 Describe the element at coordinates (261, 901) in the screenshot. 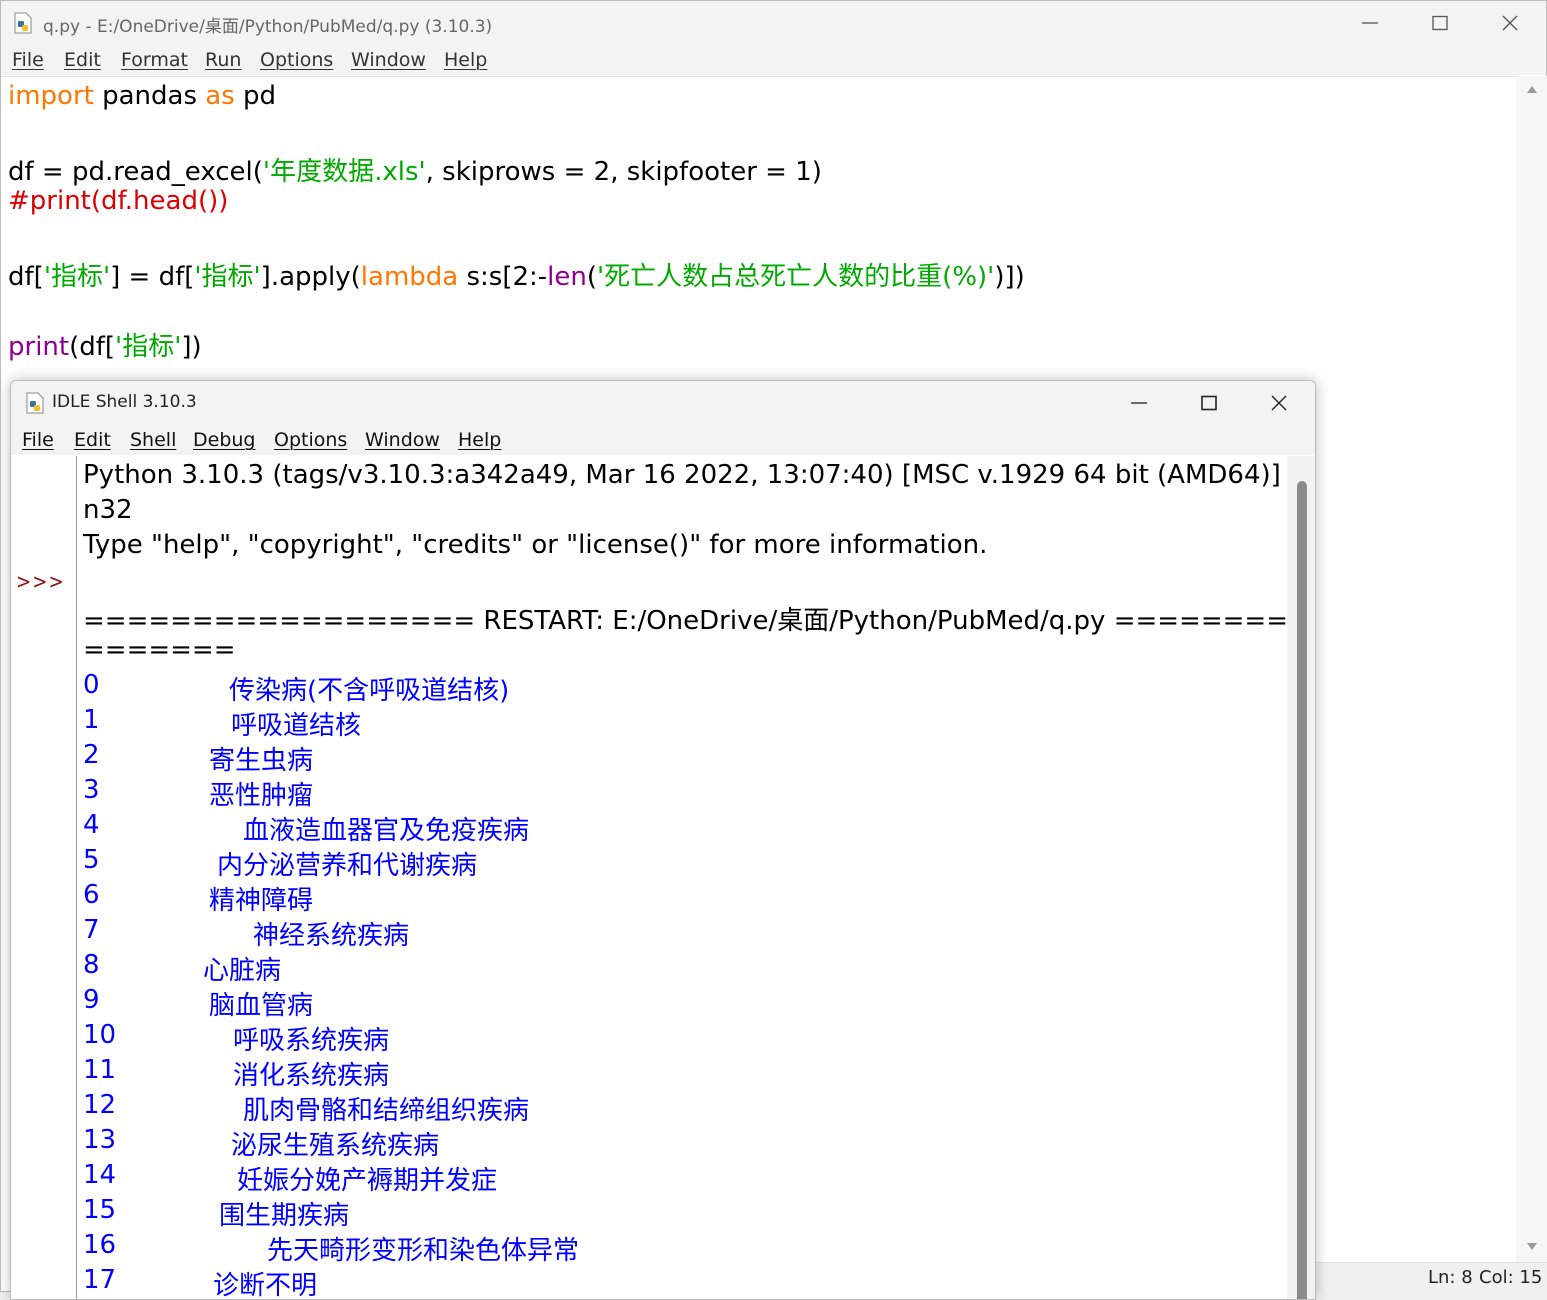

I see `output-row-value: 精神障碍` at that location.